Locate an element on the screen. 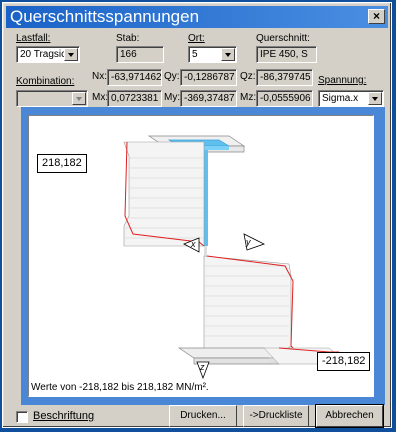  kombination-select is located at coordinates (52, 98).